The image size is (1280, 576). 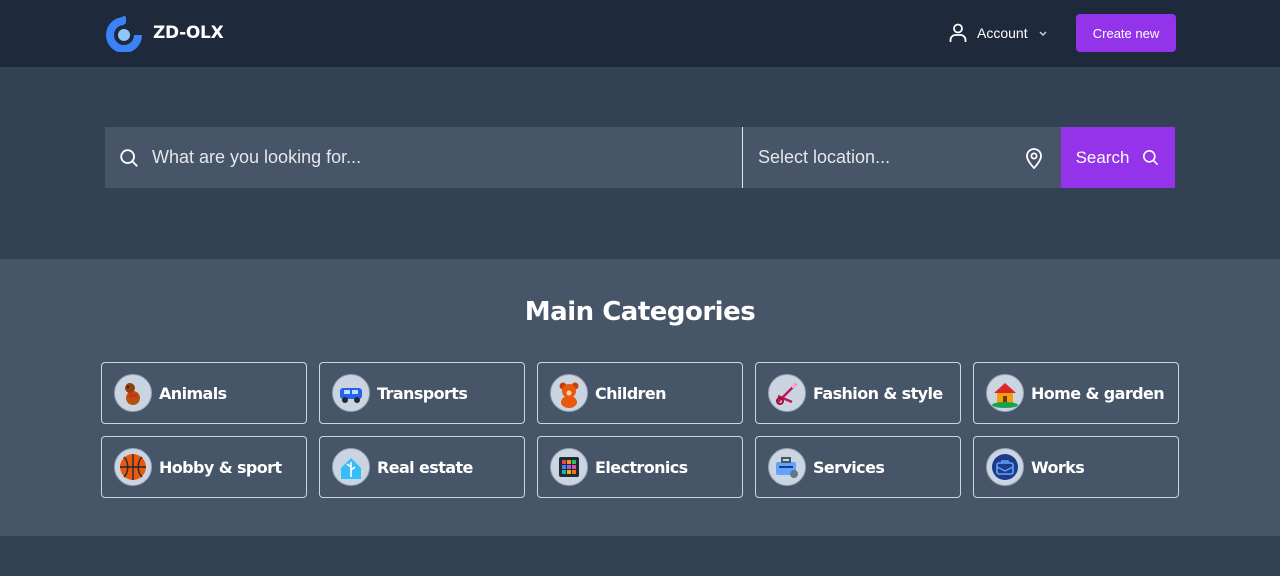 I want to click on category-label: Children, so click(x=630, y=393).